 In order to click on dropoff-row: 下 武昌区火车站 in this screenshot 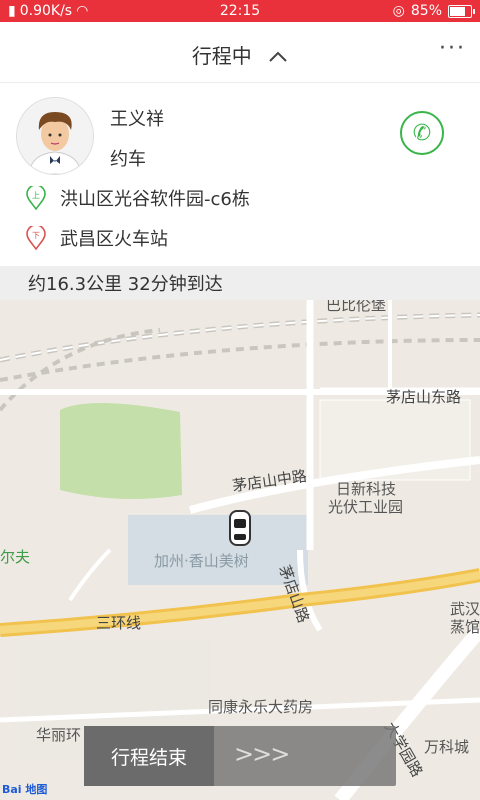, I will do `click(97, 238)`.